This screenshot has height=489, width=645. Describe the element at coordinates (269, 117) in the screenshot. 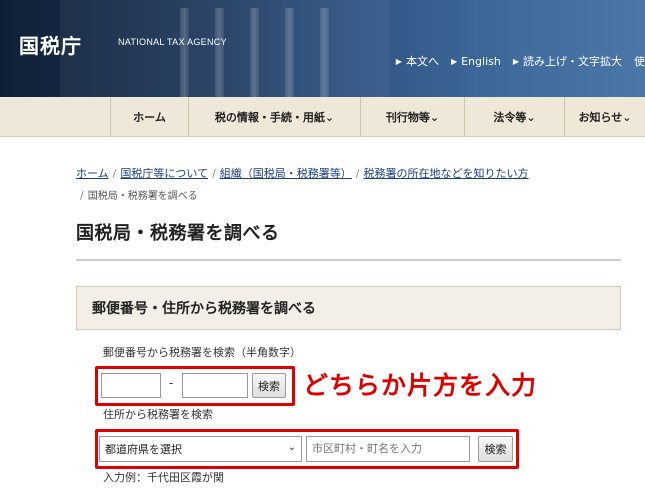

I see `nav-item-label: 税の情報・手続・用紙` at that location.